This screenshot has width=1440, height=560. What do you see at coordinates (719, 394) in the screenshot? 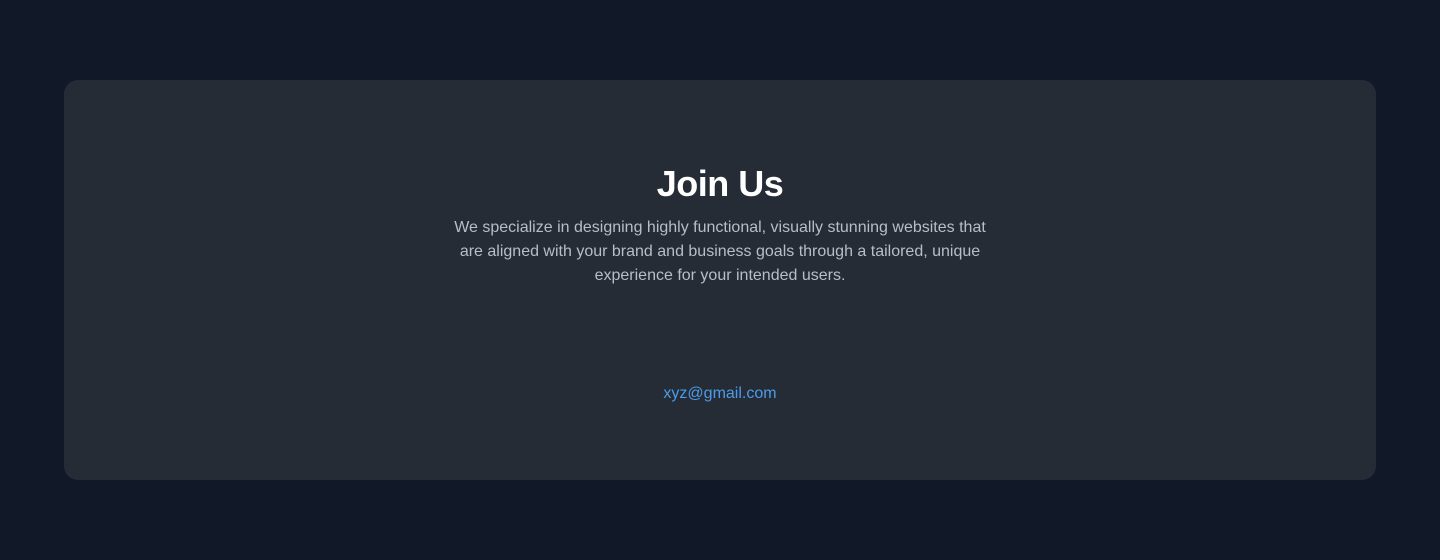
I see `contact-email-link: xyz@gmail.com` at bounding box center [719, 394].